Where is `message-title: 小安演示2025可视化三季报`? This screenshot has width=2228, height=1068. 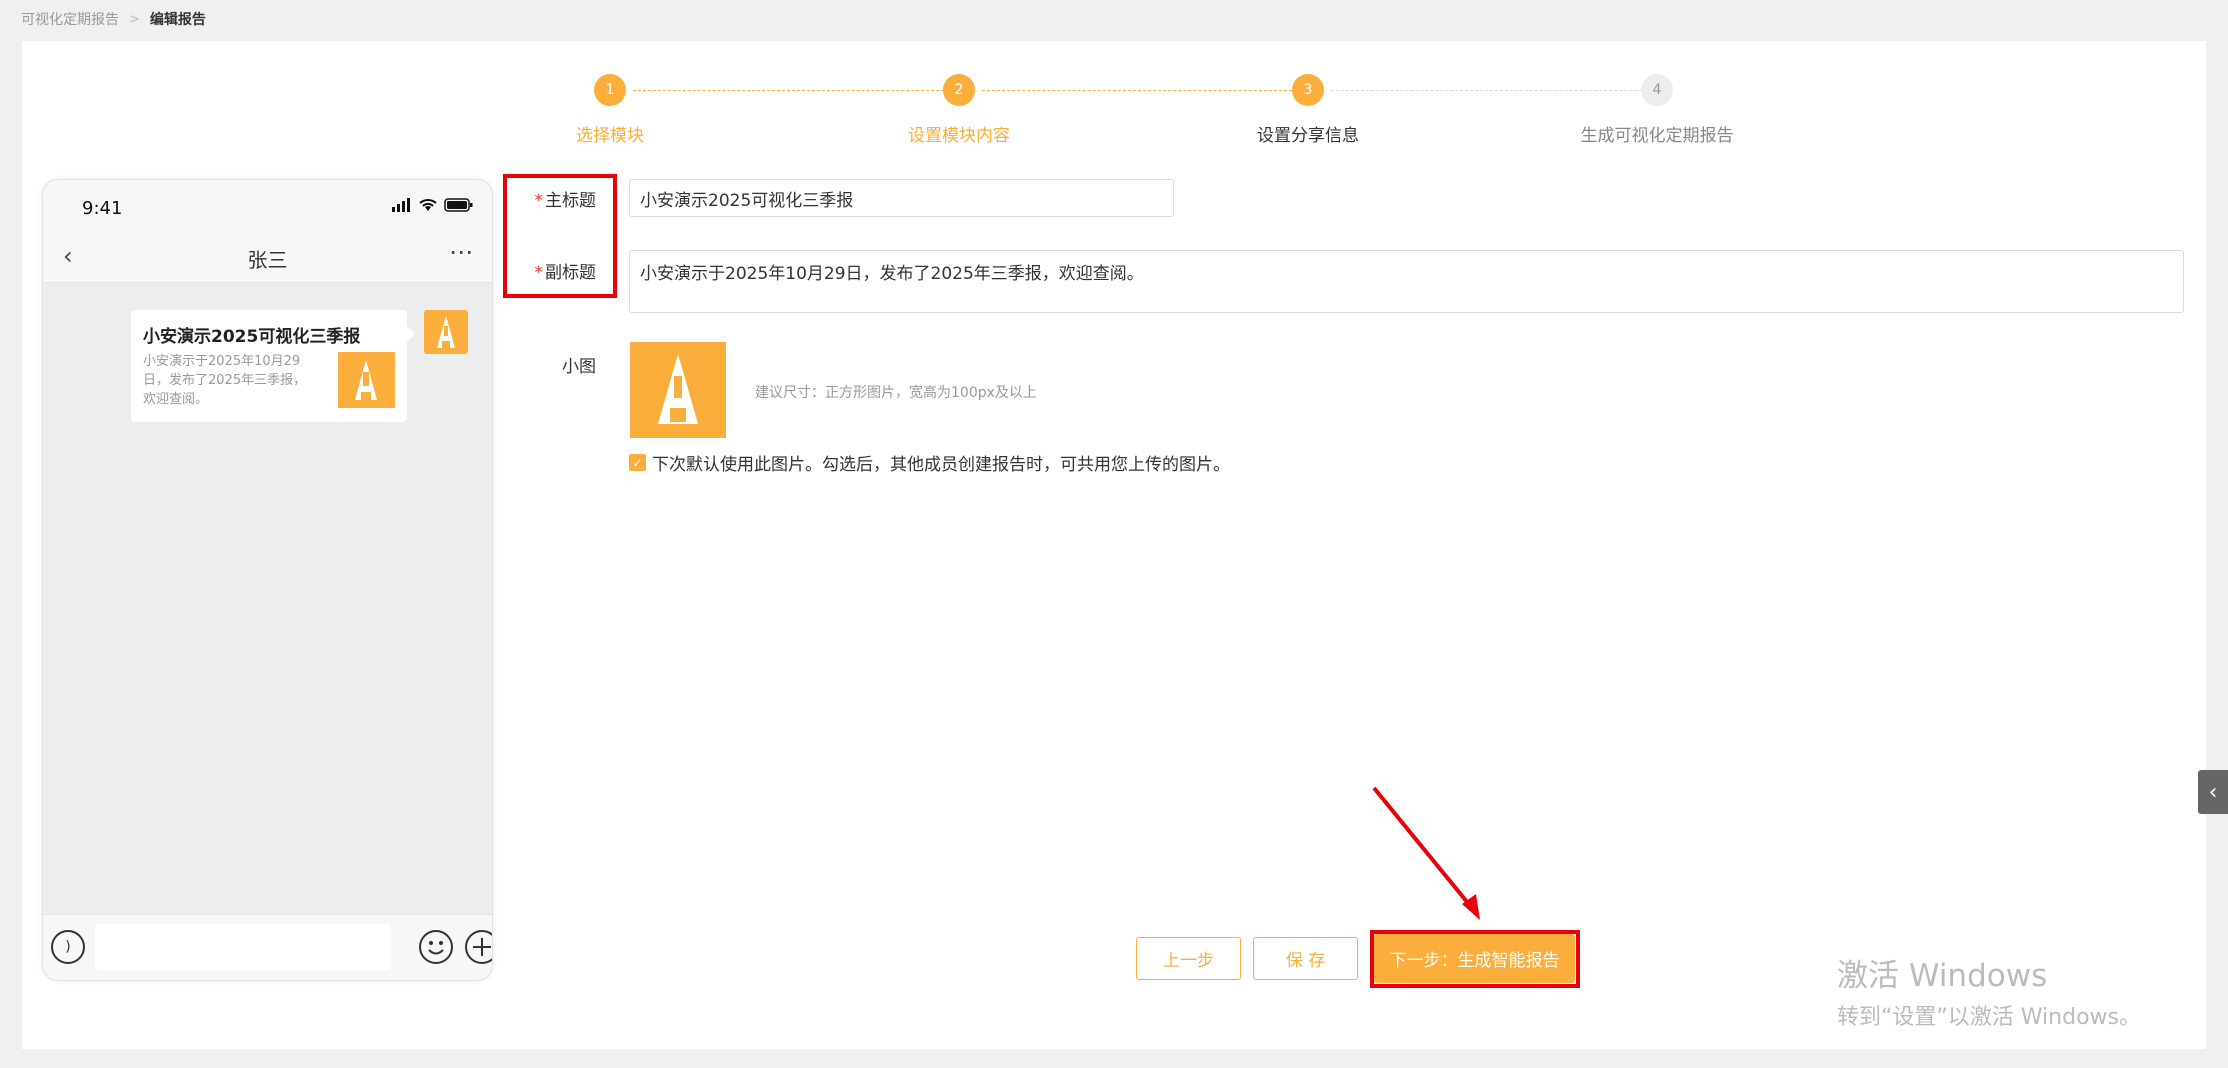
message-title: 小安演示2025可视化三季报 is located at coordinates (252, 337).